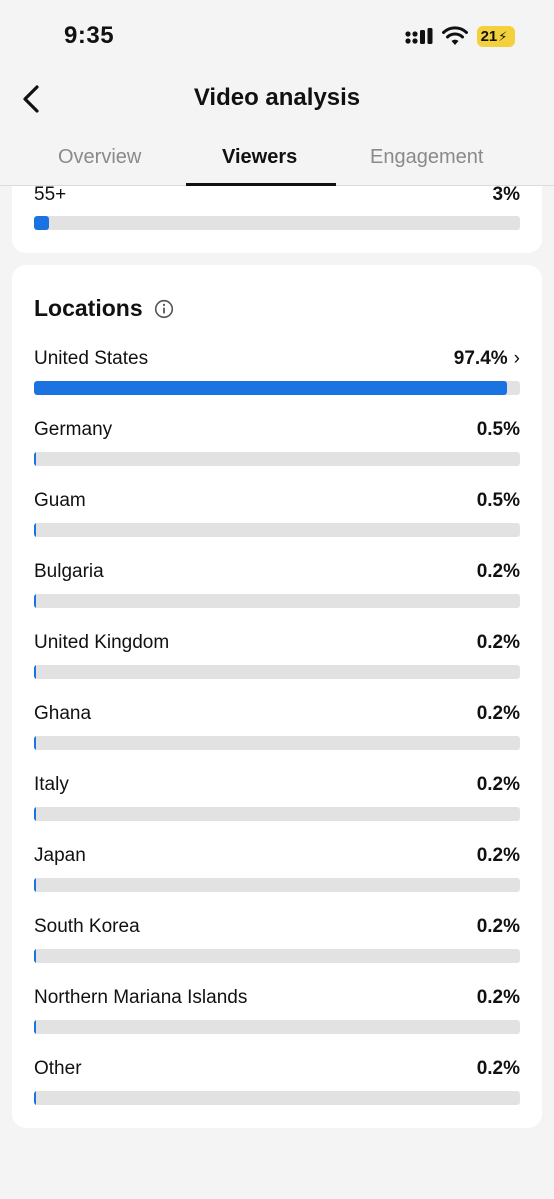  I want to click on location-row-label: Japan, so click(60, 855).